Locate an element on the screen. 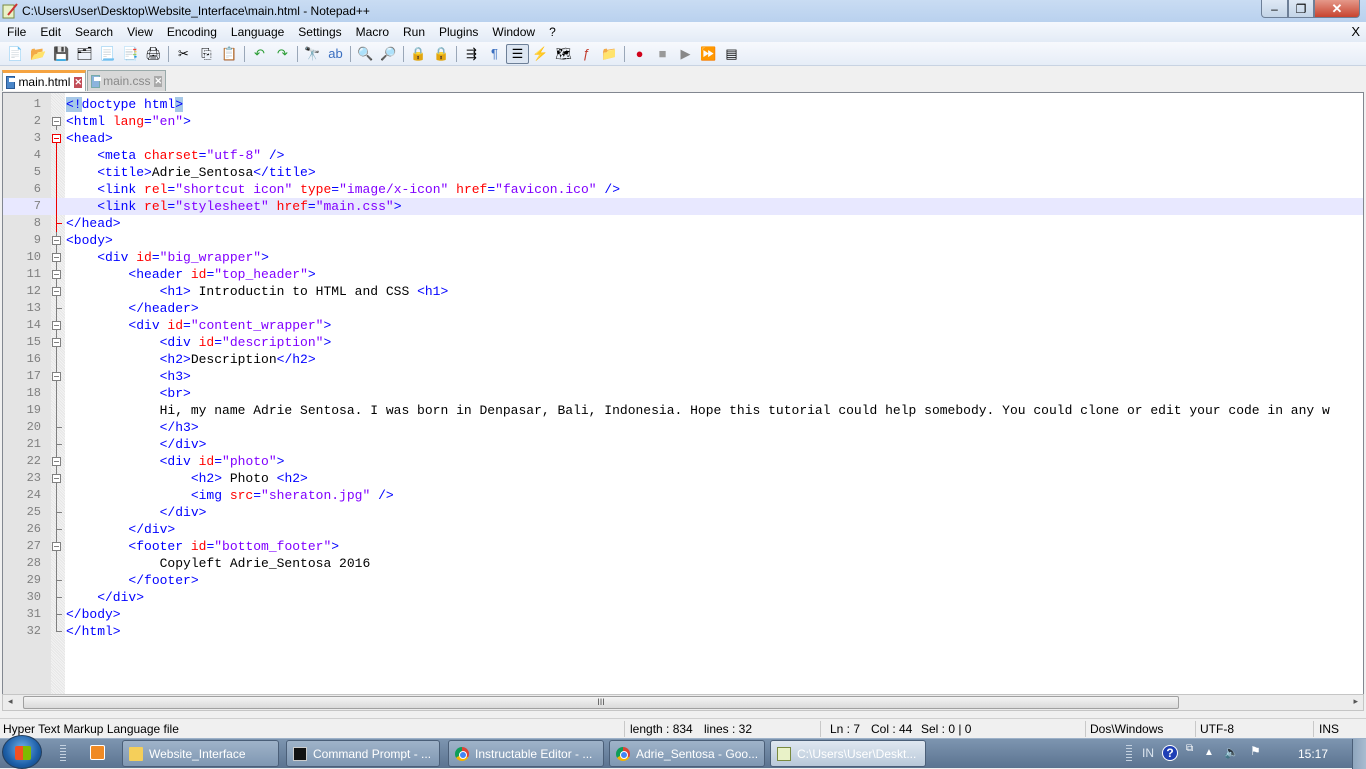 The image size is (1366, 769). menu-run: Run is located at coordinates (414, 32).